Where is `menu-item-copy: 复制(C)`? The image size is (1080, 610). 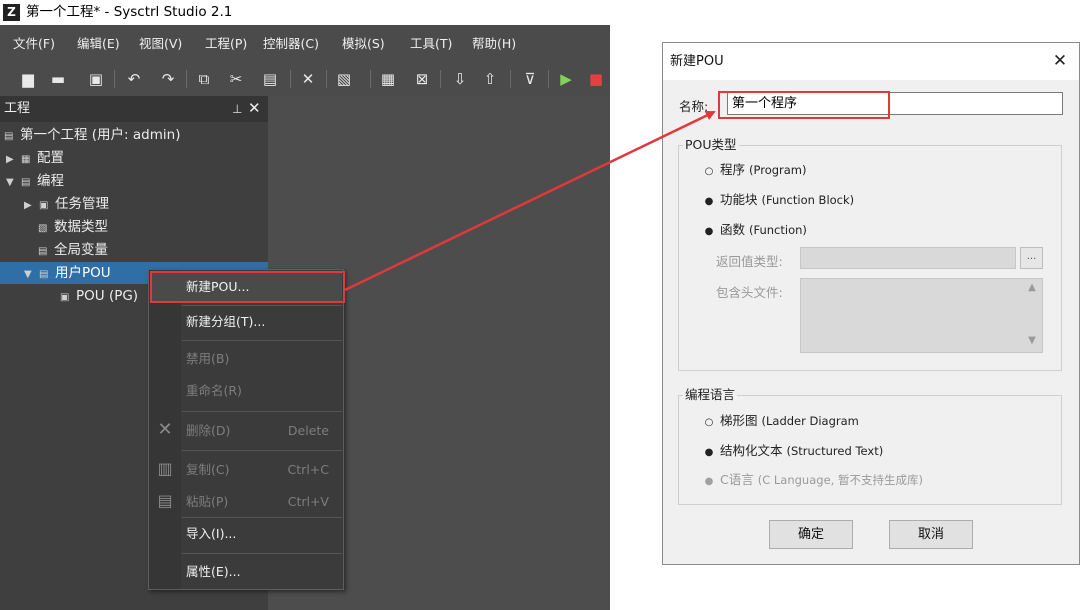 menu-item-copy: 复制(C) is located at coordinates (207, 470).